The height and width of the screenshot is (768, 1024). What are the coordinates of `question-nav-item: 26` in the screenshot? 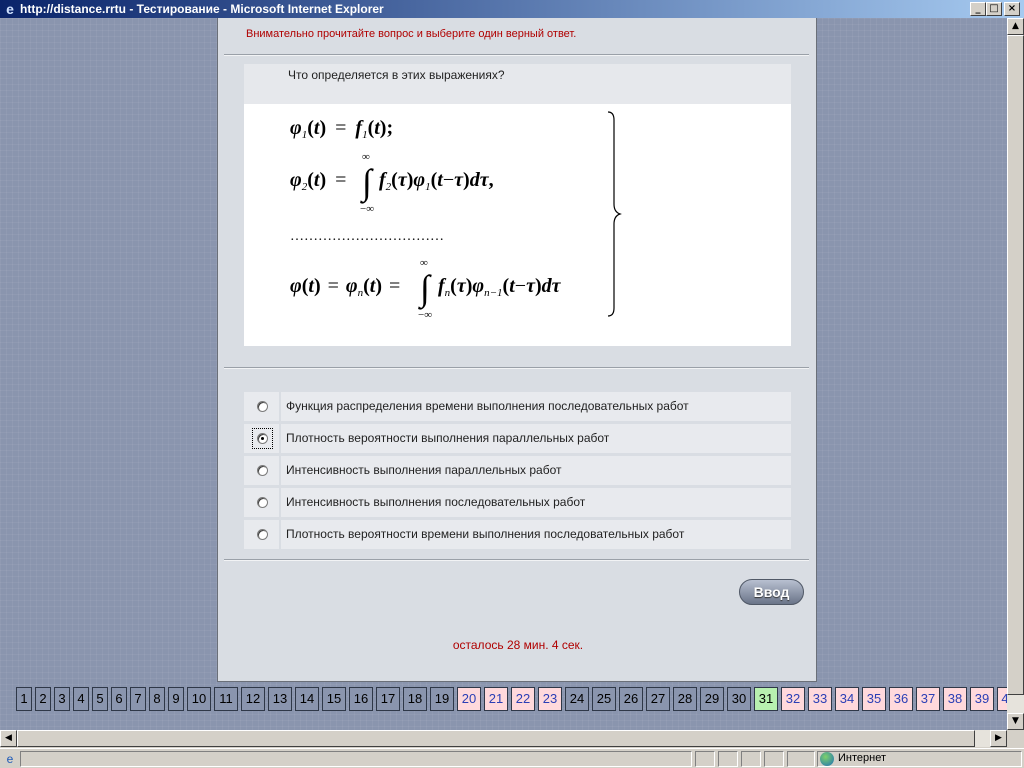 It's located at (631, 699).